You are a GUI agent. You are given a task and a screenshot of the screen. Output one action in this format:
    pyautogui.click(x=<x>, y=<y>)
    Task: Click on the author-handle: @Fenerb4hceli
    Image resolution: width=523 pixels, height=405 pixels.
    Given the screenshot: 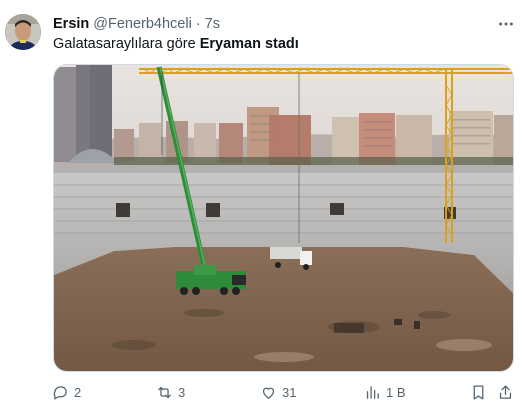 What is the action you would take?
    pyautogui.click(x=142, y=24)
    